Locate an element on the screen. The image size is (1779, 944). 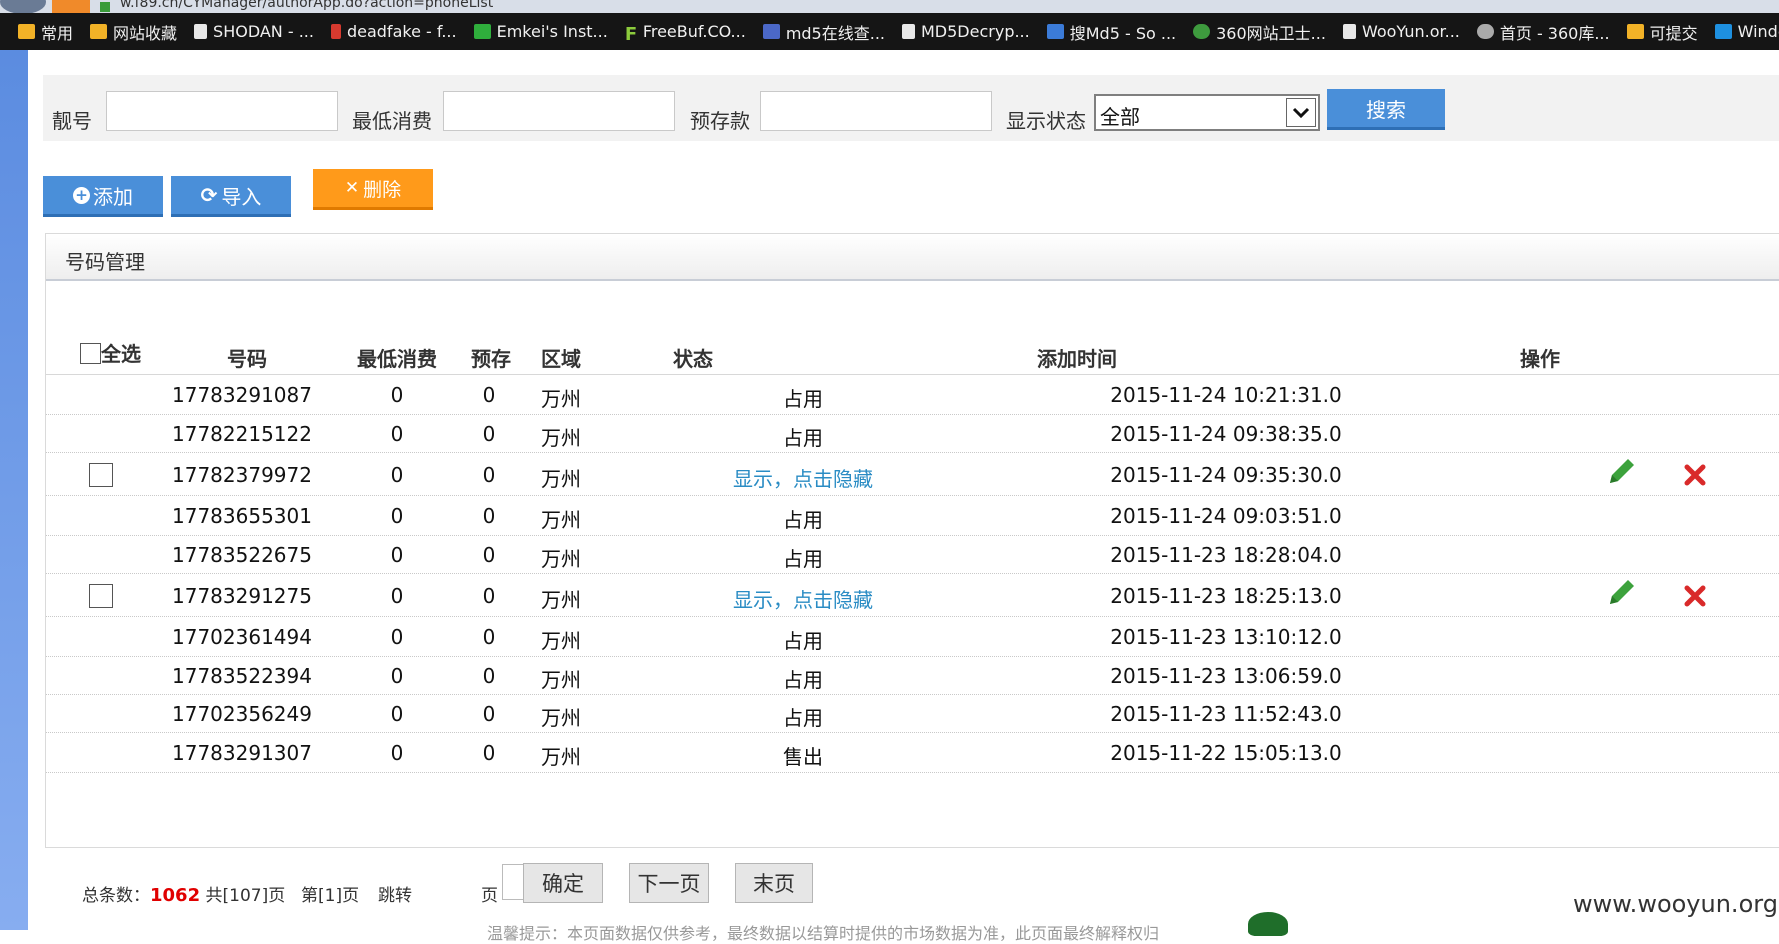
status-select-value: 全部 is located at coordinates (1120, 117).